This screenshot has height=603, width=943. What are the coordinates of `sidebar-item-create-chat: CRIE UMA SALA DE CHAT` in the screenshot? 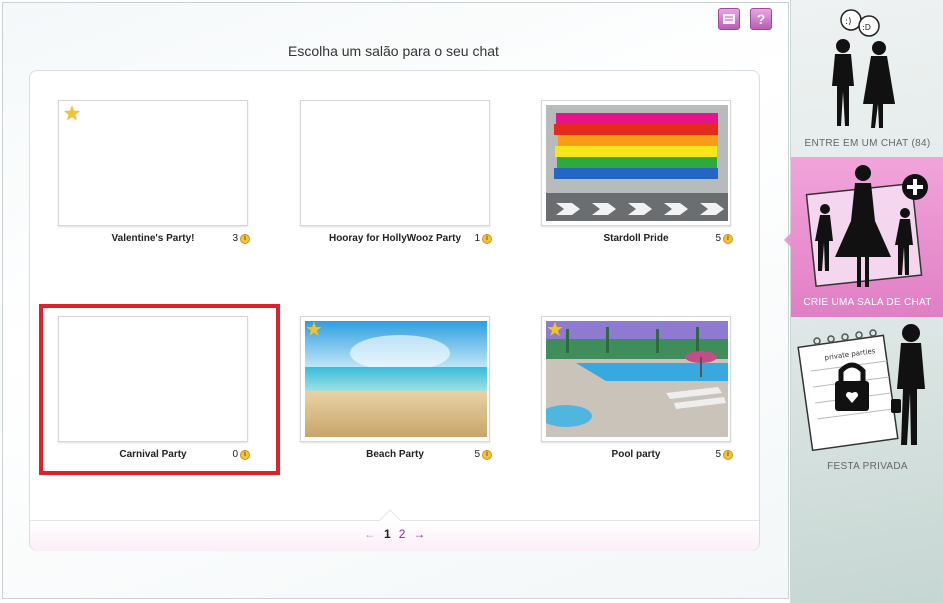 It's located at (867, 237).